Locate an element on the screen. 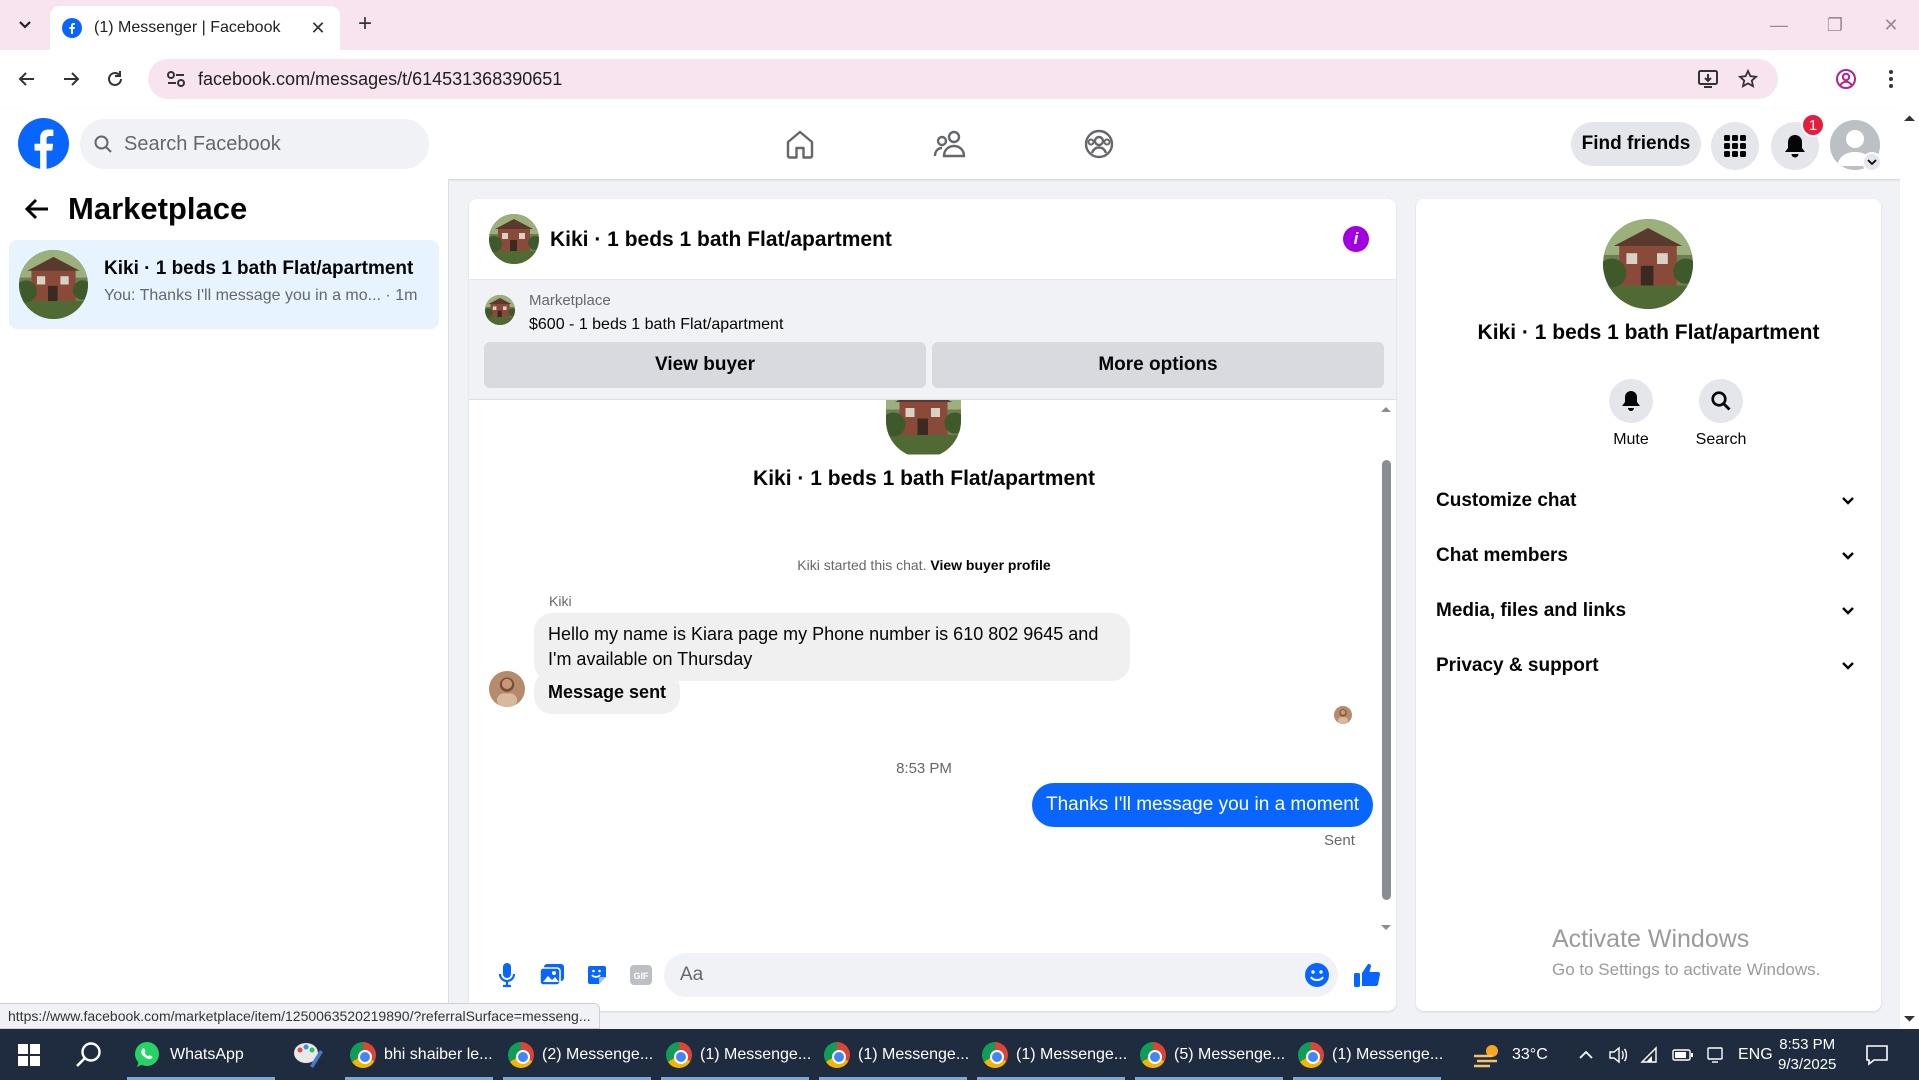 The width and height of the screenshot is (1919, 1080). weather-widget: 33°C is located at coordinates (1510, 1054).